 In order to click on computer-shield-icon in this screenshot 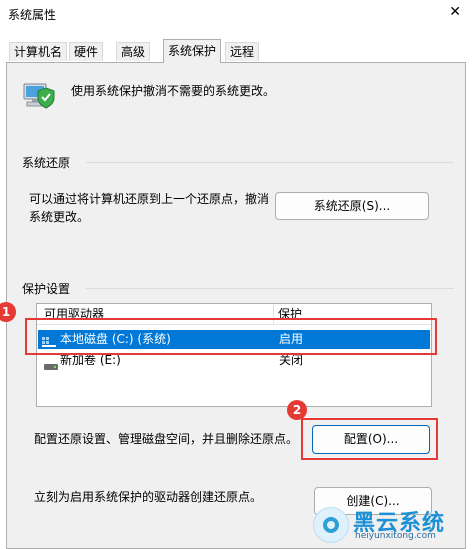, I will do `click(39, 96)`.